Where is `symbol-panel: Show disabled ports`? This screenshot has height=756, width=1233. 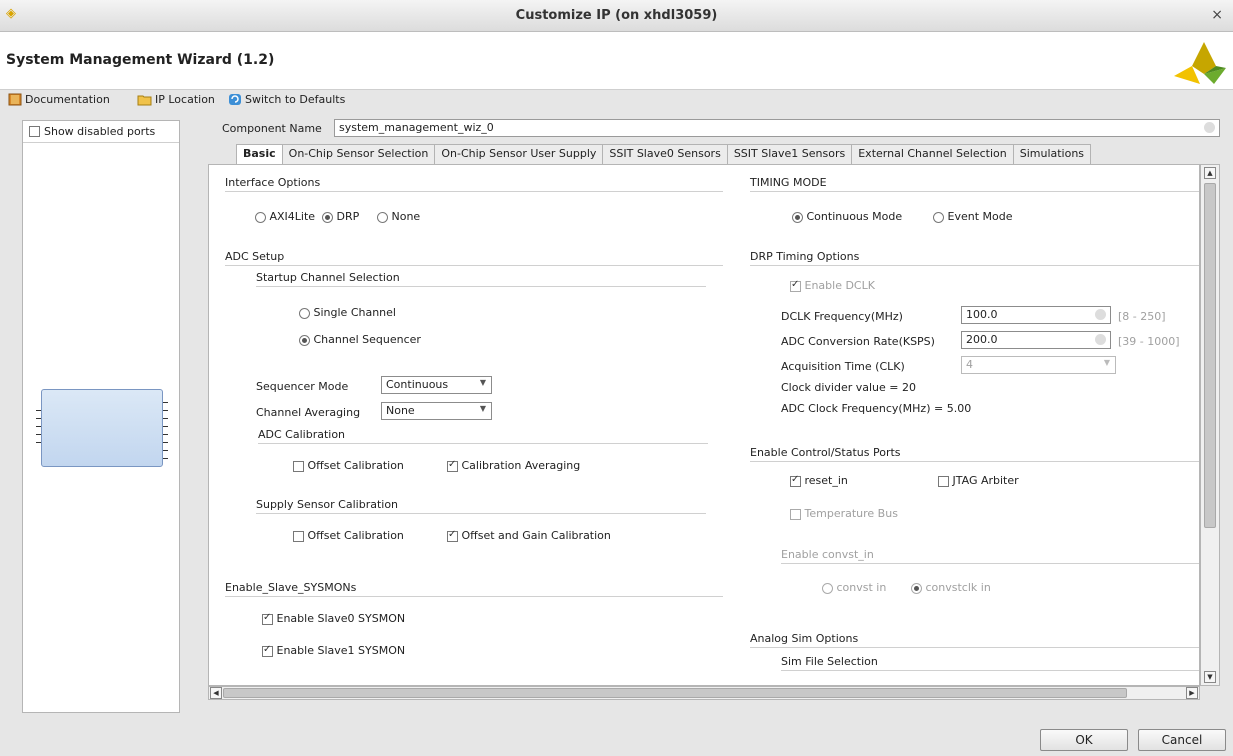
symbol-panel: Show disabled ports is located at coordinates (101, 416).